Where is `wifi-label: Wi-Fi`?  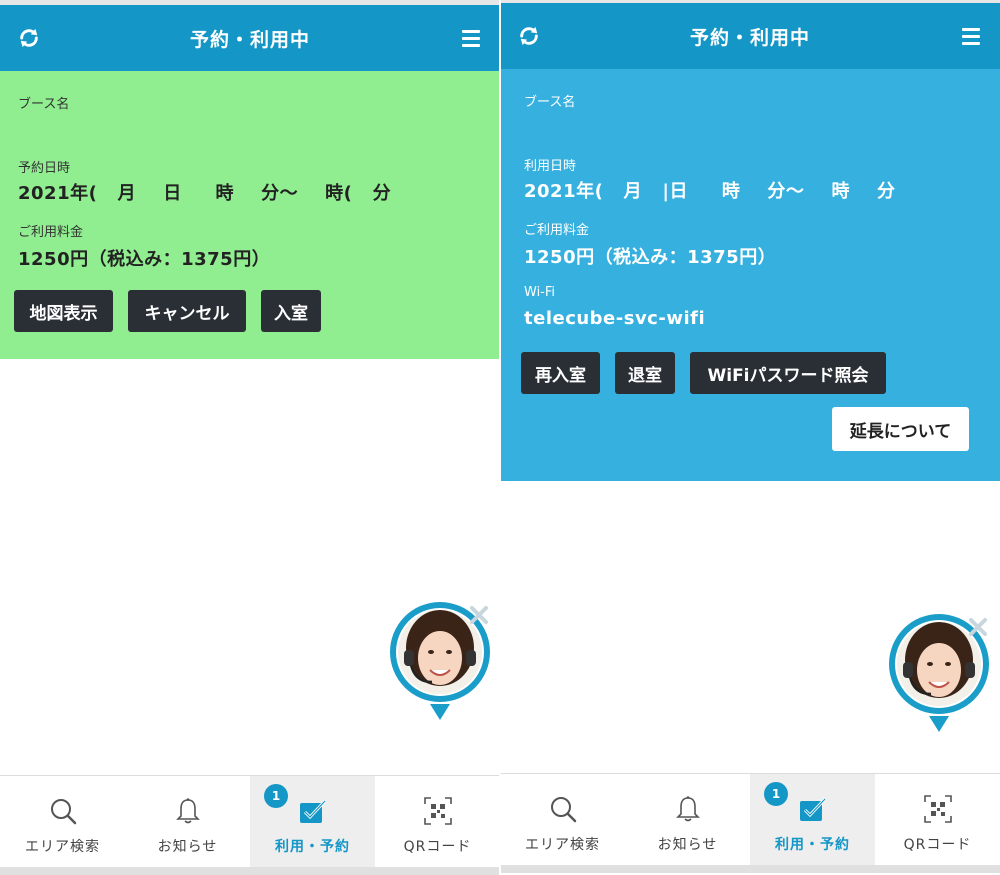
wifi-label: Wi-Fi is located at coordinates (540, 292).